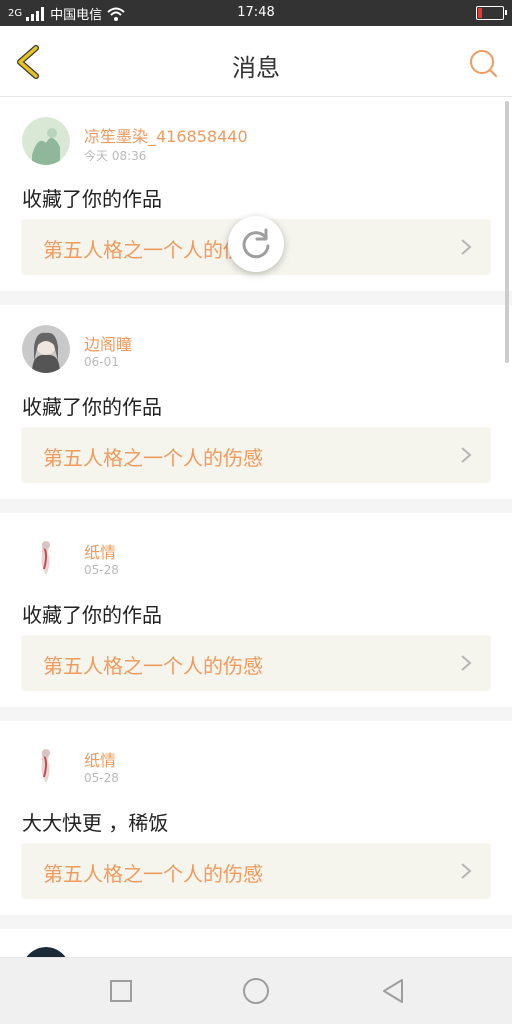  What do you see at coordinates (121, 991) in the screenshot?
I see `recent-apps-icon` at bounding box center [121, 991].